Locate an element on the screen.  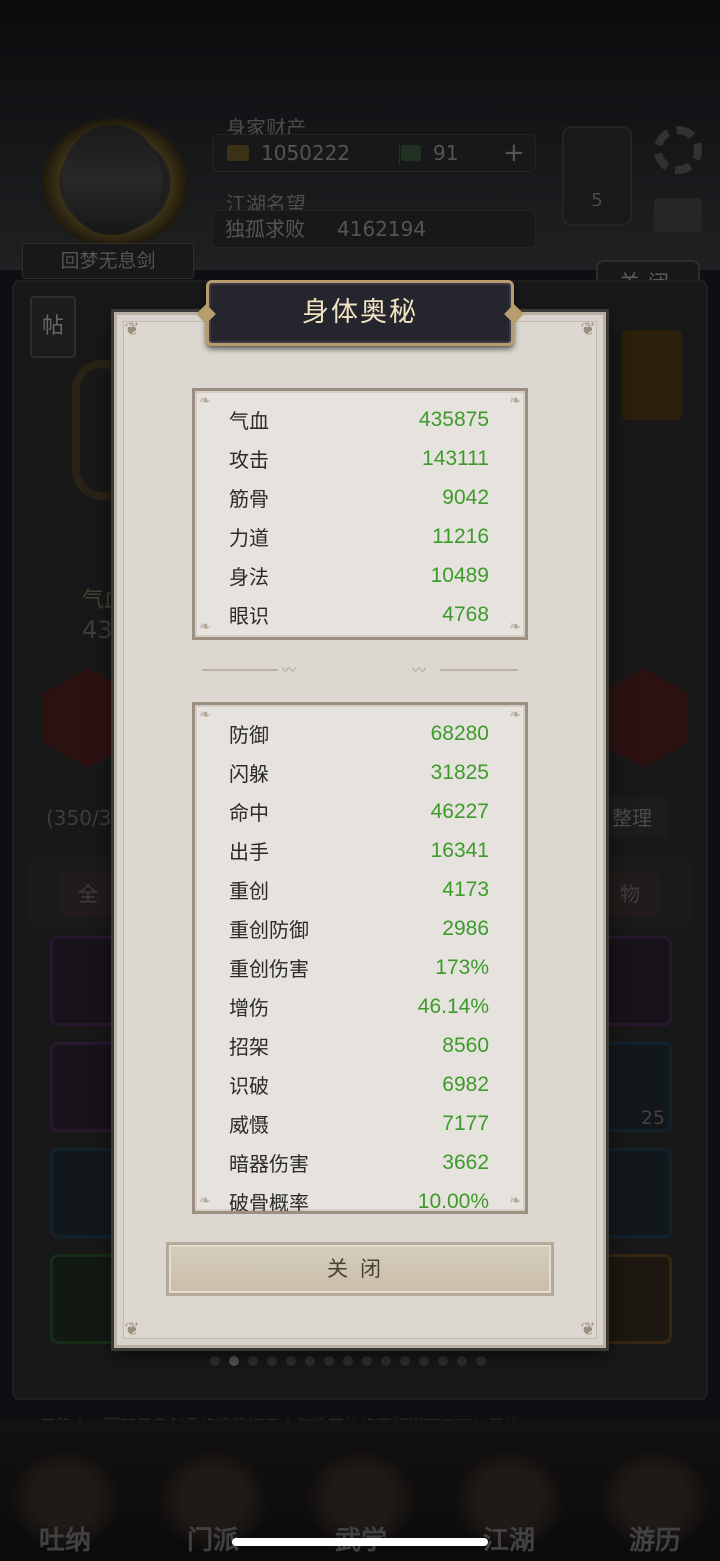
stat-name: 出手 is located at coordinates (249, 852).